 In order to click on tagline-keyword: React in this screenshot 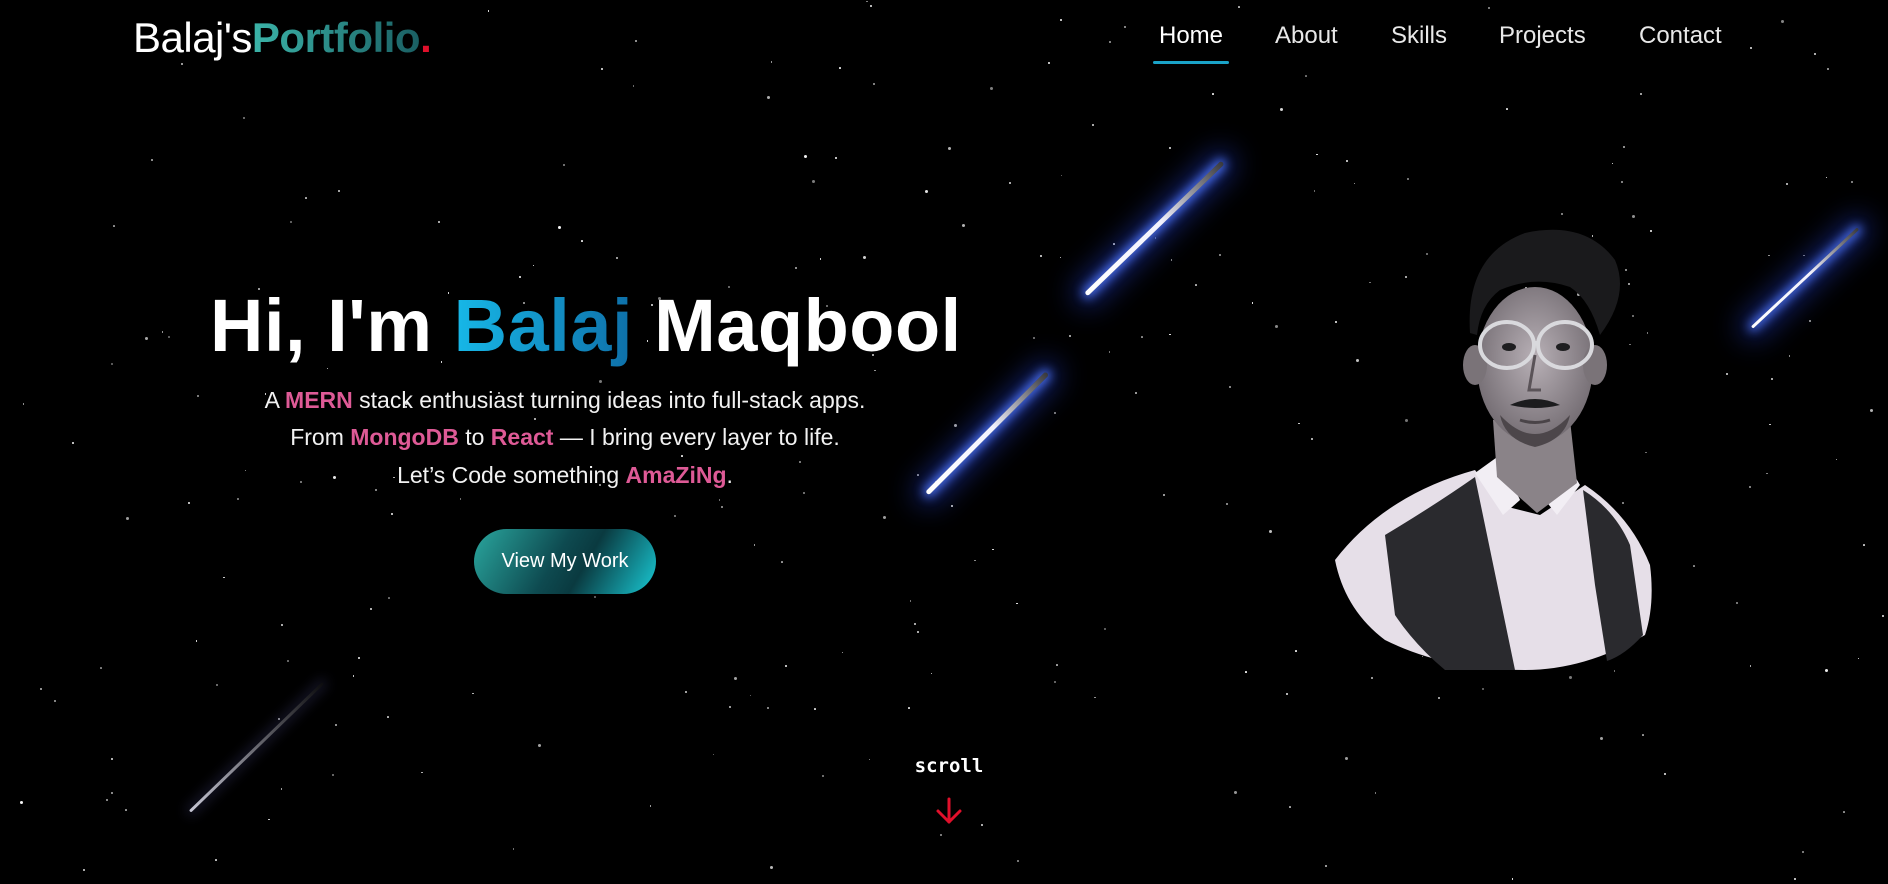, I will do `click(522, 437)`.